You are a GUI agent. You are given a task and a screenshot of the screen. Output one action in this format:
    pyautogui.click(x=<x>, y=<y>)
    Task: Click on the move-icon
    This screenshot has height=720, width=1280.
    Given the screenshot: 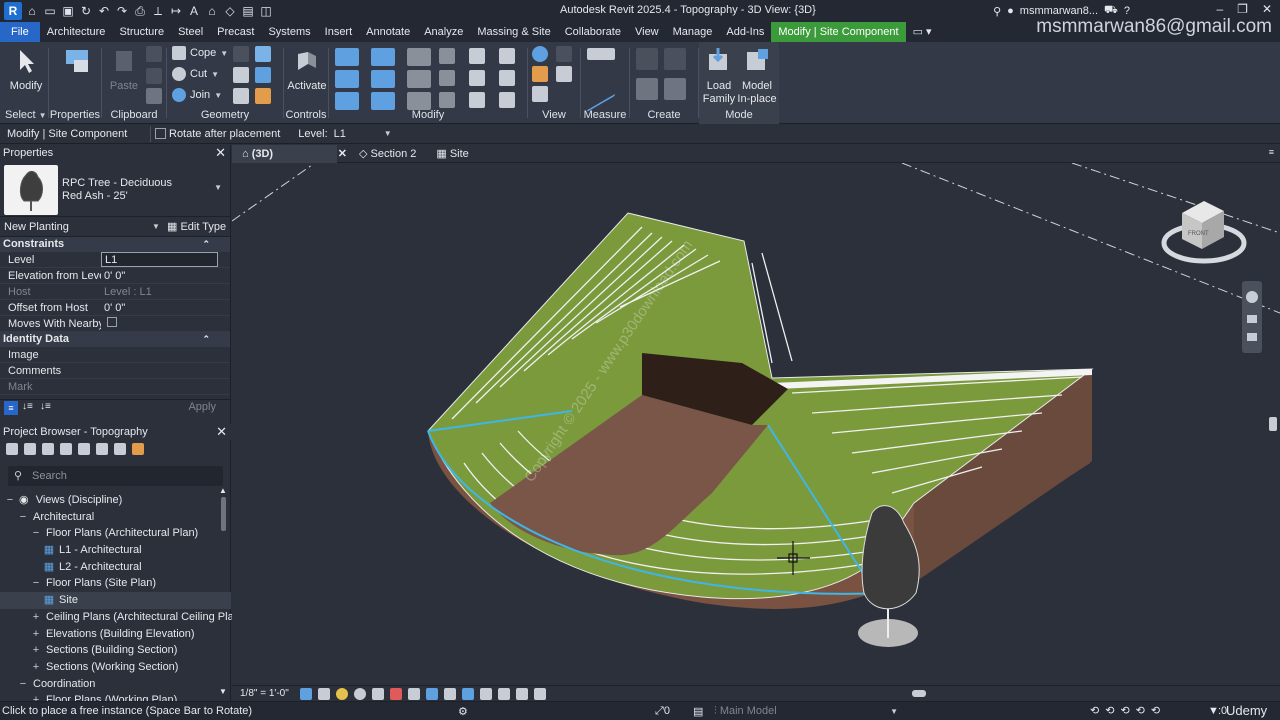 What is the action you would take?
    pyautogui.click(x=347, y=79)
    